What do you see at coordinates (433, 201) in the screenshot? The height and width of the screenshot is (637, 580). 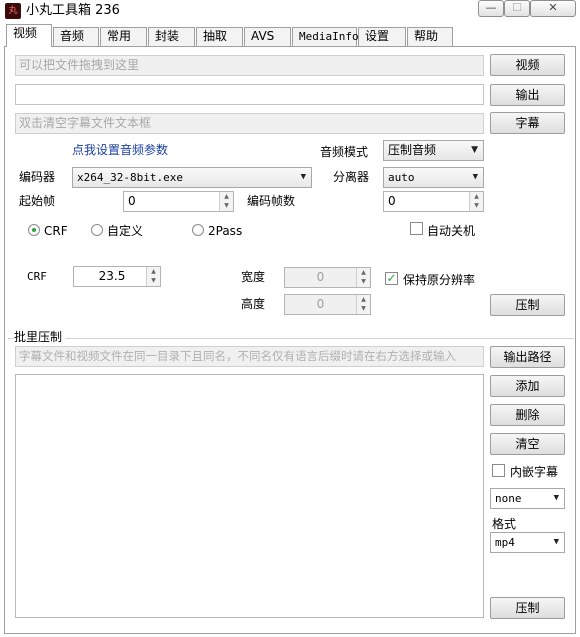 I see `encode-frames-spinner: 0 ▲ ▼` at bounding box center [433, 201].